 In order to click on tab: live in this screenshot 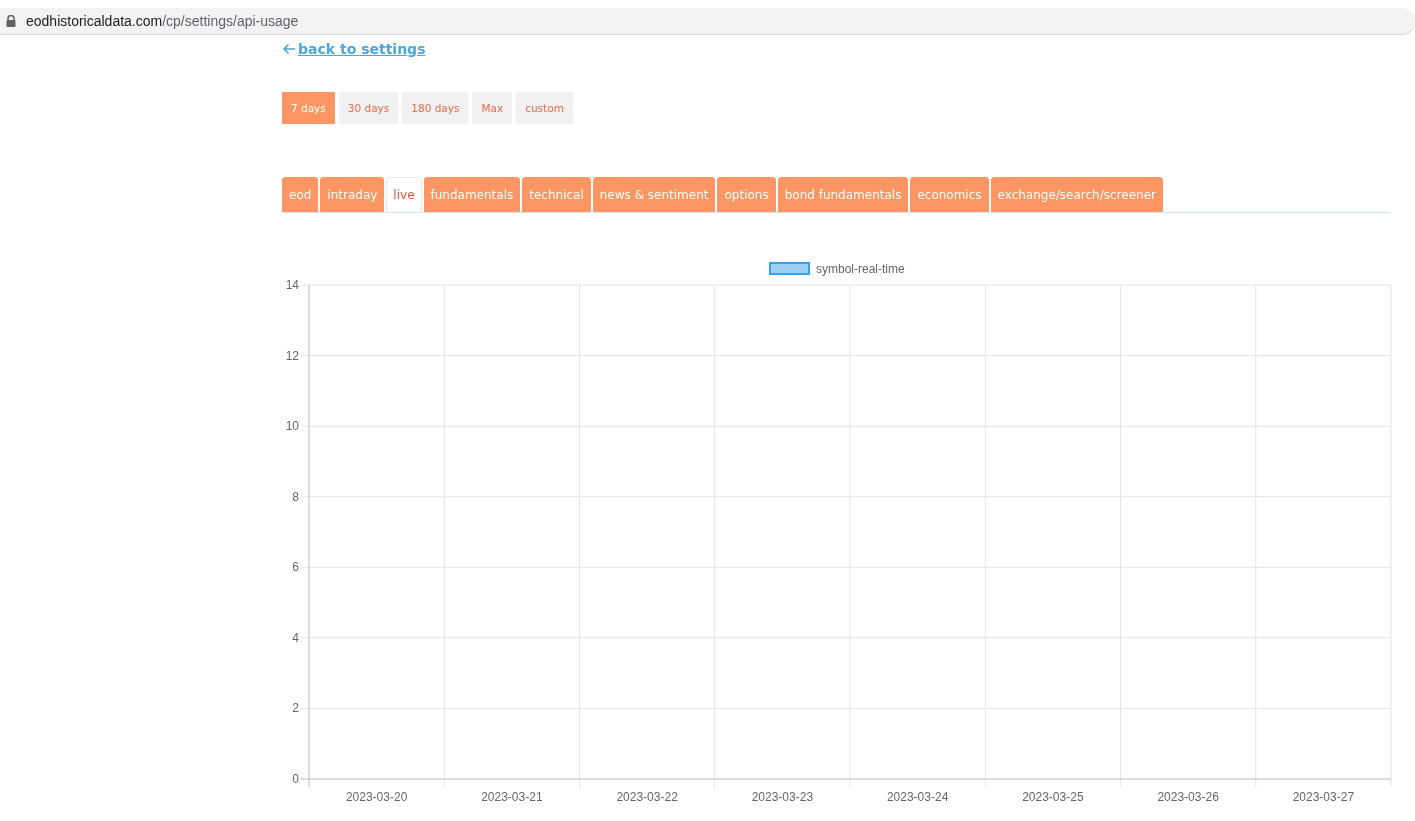, I will do `click(404, 194)`.